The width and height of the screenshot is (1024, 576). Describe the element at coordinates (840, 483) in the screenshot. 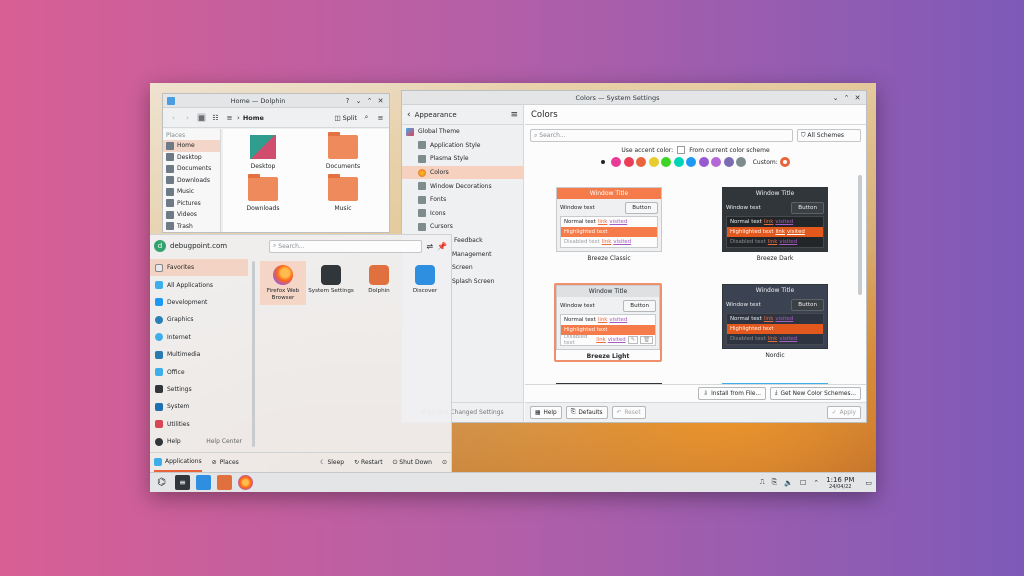

I see `clock: 1:16 PM 24/04/22` at that location.